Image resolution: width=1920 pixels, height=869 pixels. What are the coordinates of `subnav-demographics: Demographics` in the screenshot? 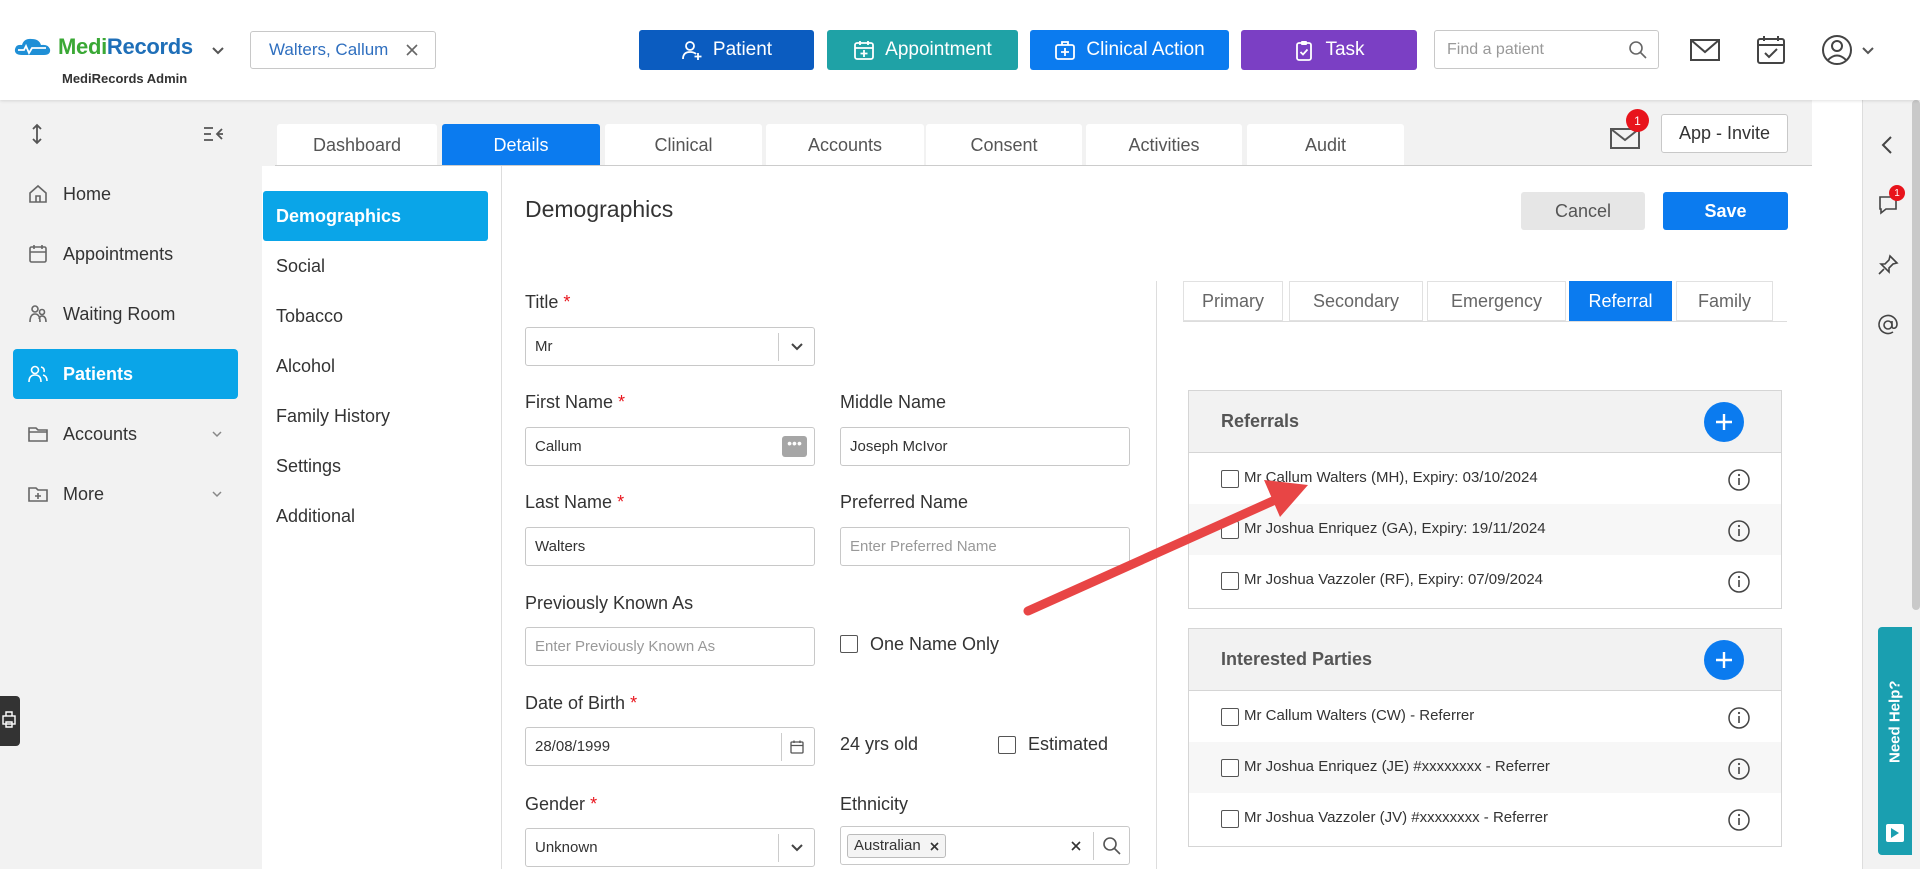 It's located at (375, 216).